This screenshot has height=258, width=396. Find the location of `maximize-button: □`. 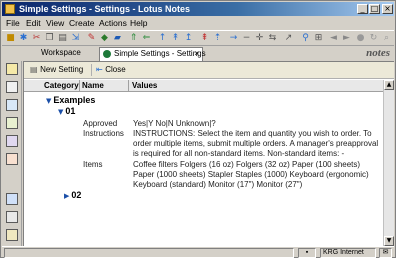

maximize-button: □ is located at coordinates (374, 9).